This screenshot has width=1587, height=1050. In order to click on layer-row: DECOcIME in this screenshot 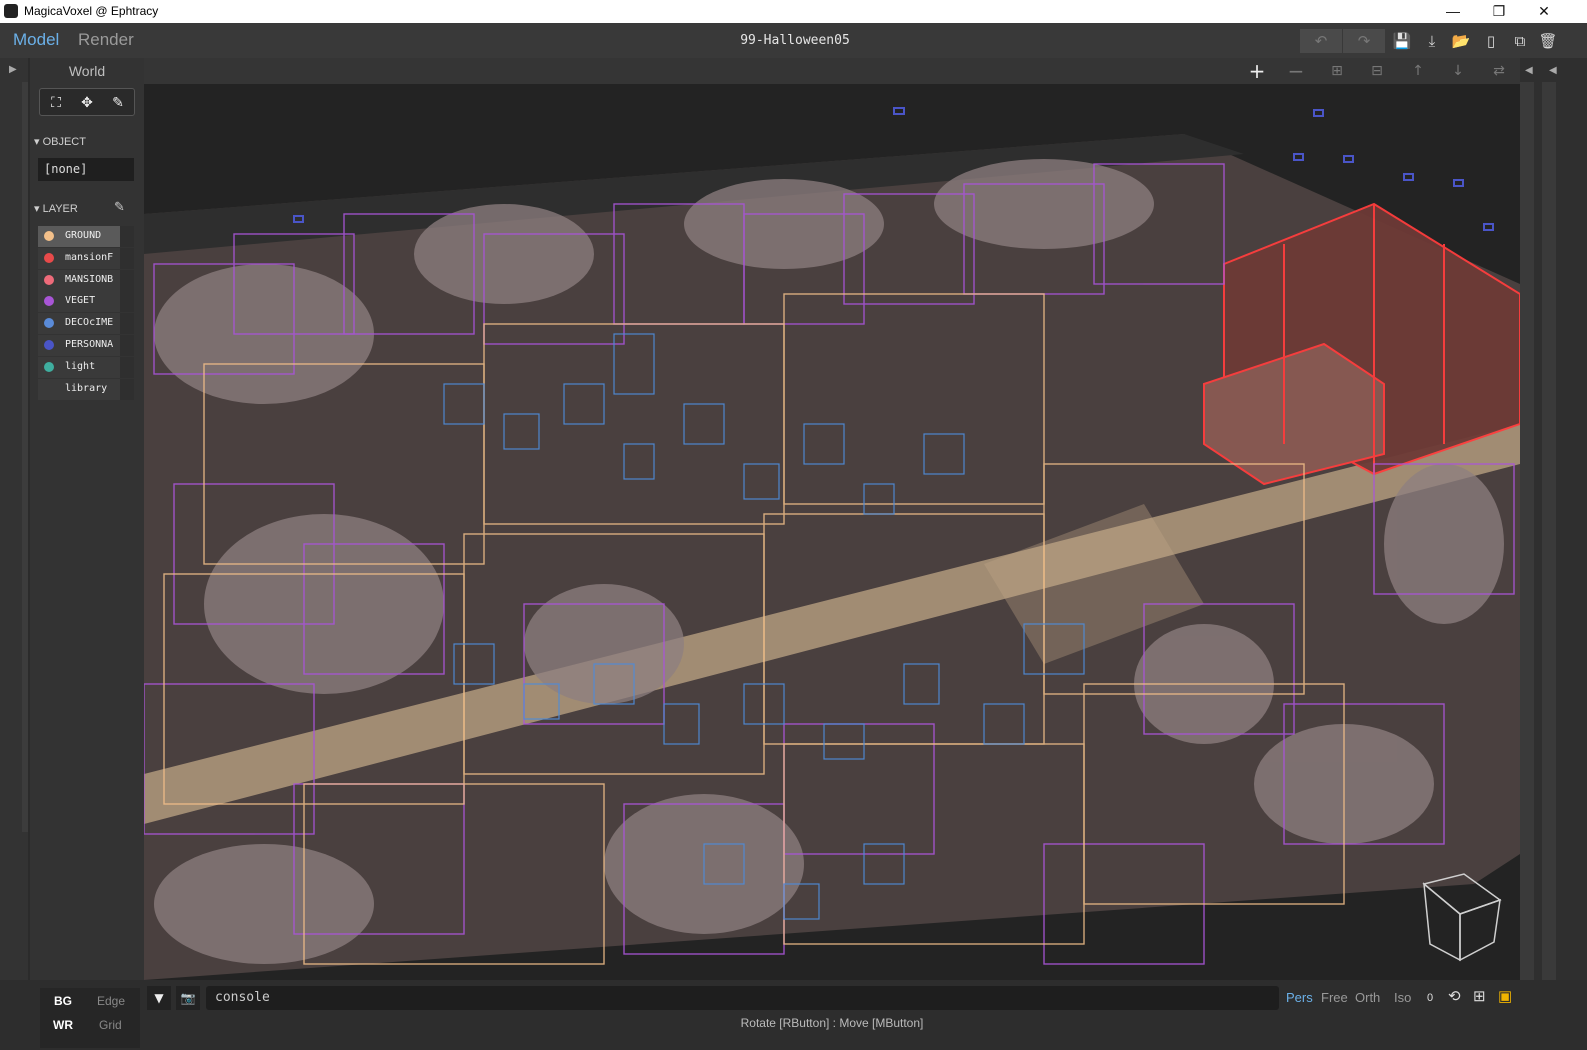, I will do `click(86, 324)`.